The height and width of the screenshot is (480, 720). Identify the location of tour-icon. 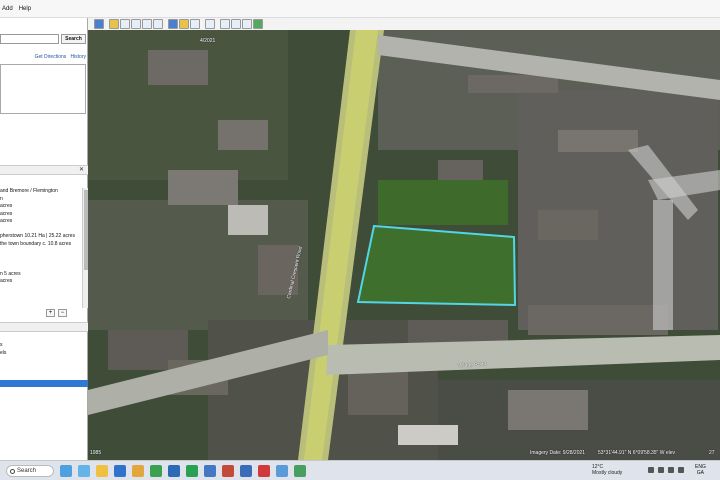
(158, 24).